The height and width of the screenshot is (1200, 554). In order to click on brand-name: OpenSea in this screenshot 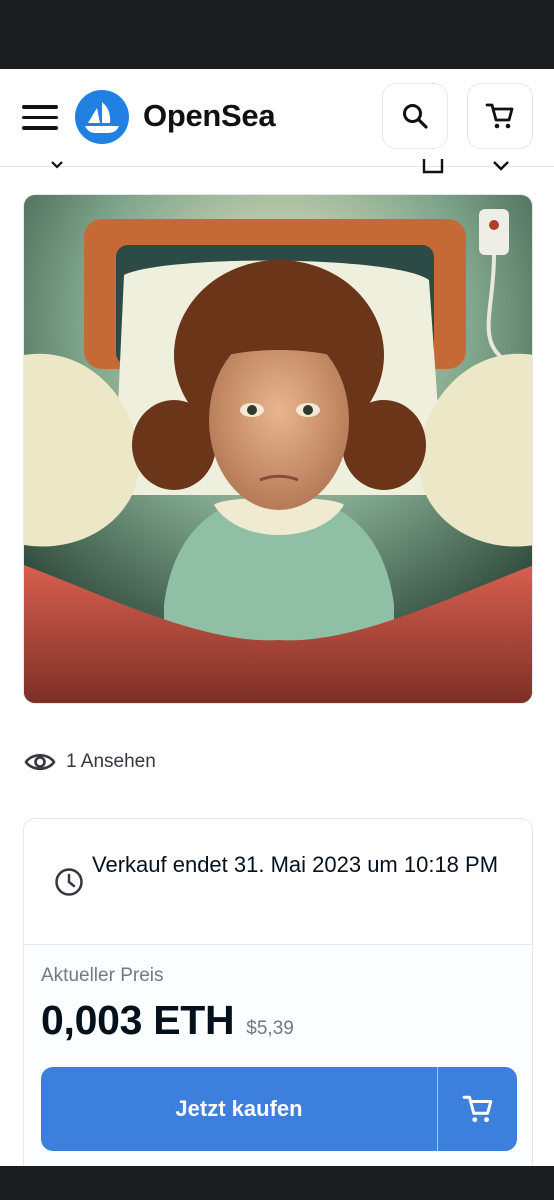, I will do `click(209, 116)`.